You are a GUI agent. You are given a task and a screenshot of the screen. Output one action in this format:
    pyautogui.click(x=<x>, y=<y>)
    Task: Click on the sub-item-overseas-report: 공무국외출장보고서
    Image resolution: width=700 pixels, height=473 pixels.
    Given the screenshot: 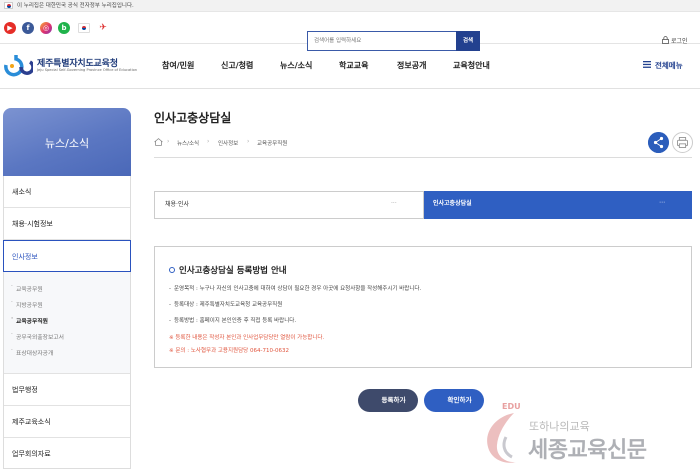 What is the action you would take?
    pyautogui.click(x=37, y=336)
    